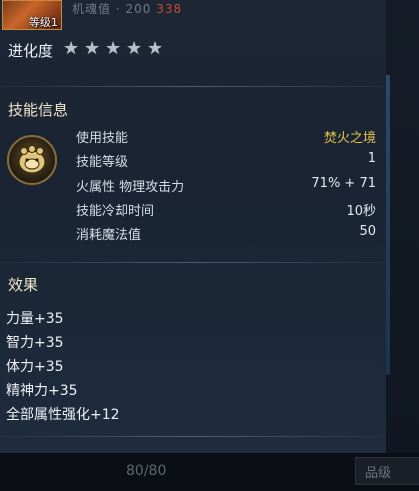 Image resolution: width=419 pixels, height=491 pixels. I want to click on skill-row-value: 1, so click(371, 158).